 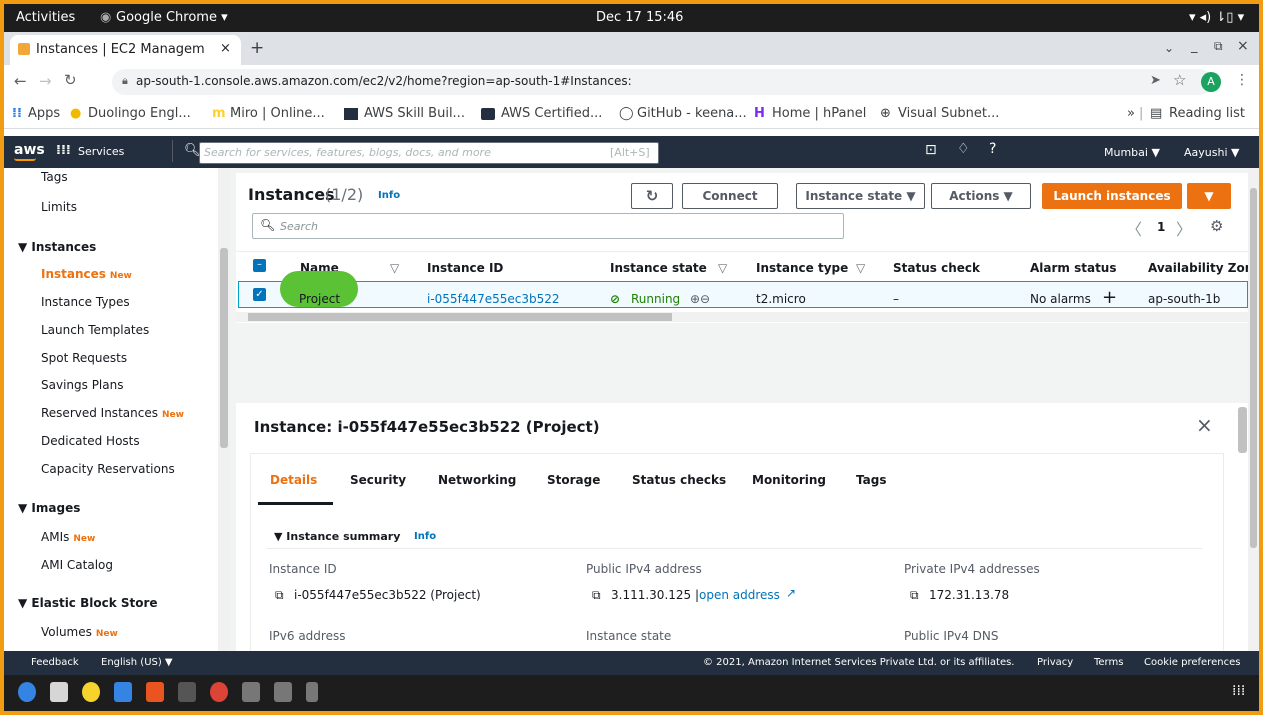 I want to click on sidebar-section-ebs: ▼ Elastic Block Store, so click(x=88, y=603).